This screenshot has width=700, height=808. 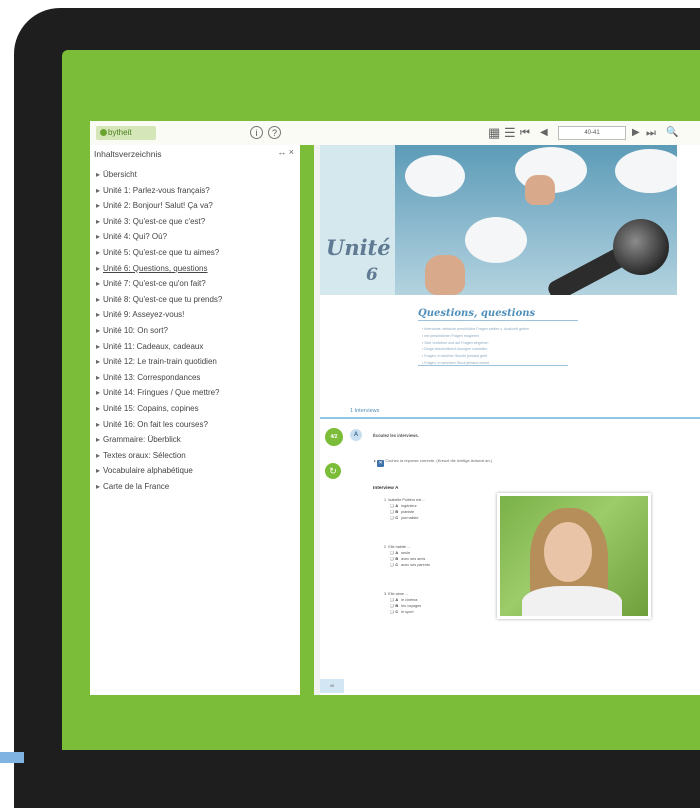 What do you see at coordinates (157, 237) in the screenshot?
I see `toc-item: ▸ Unité 4: Qui? Où?` at bounding box center [157, 237].